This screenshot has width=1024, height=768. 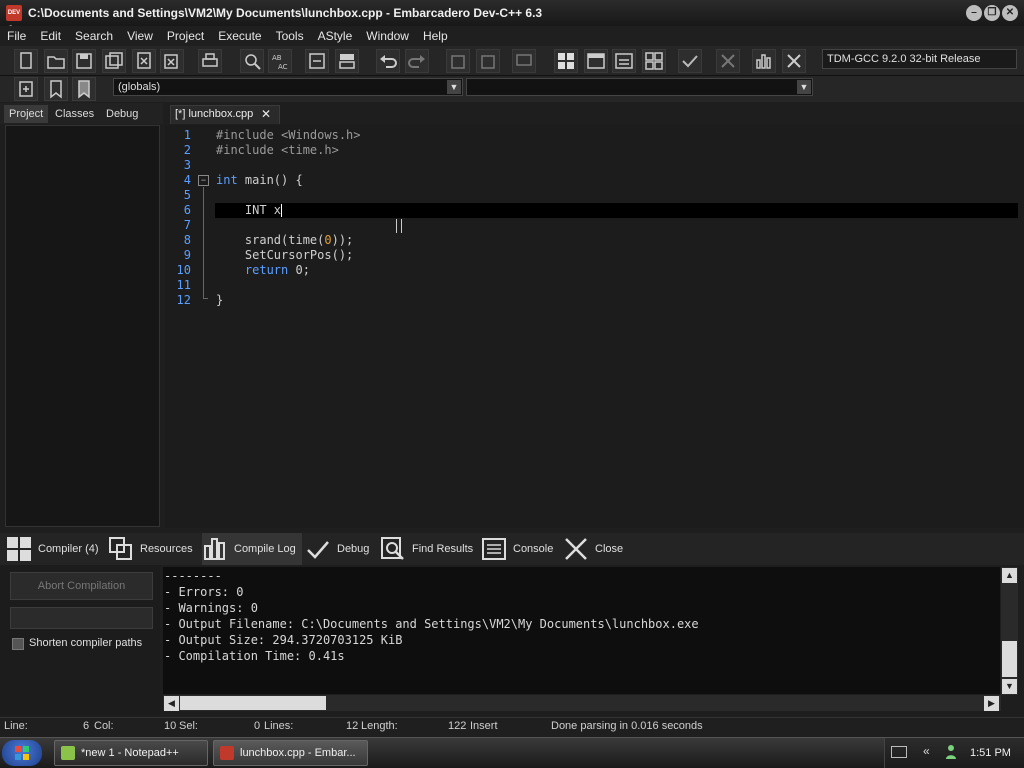 I want to click on insert-icon, so click(x=26, y=89).